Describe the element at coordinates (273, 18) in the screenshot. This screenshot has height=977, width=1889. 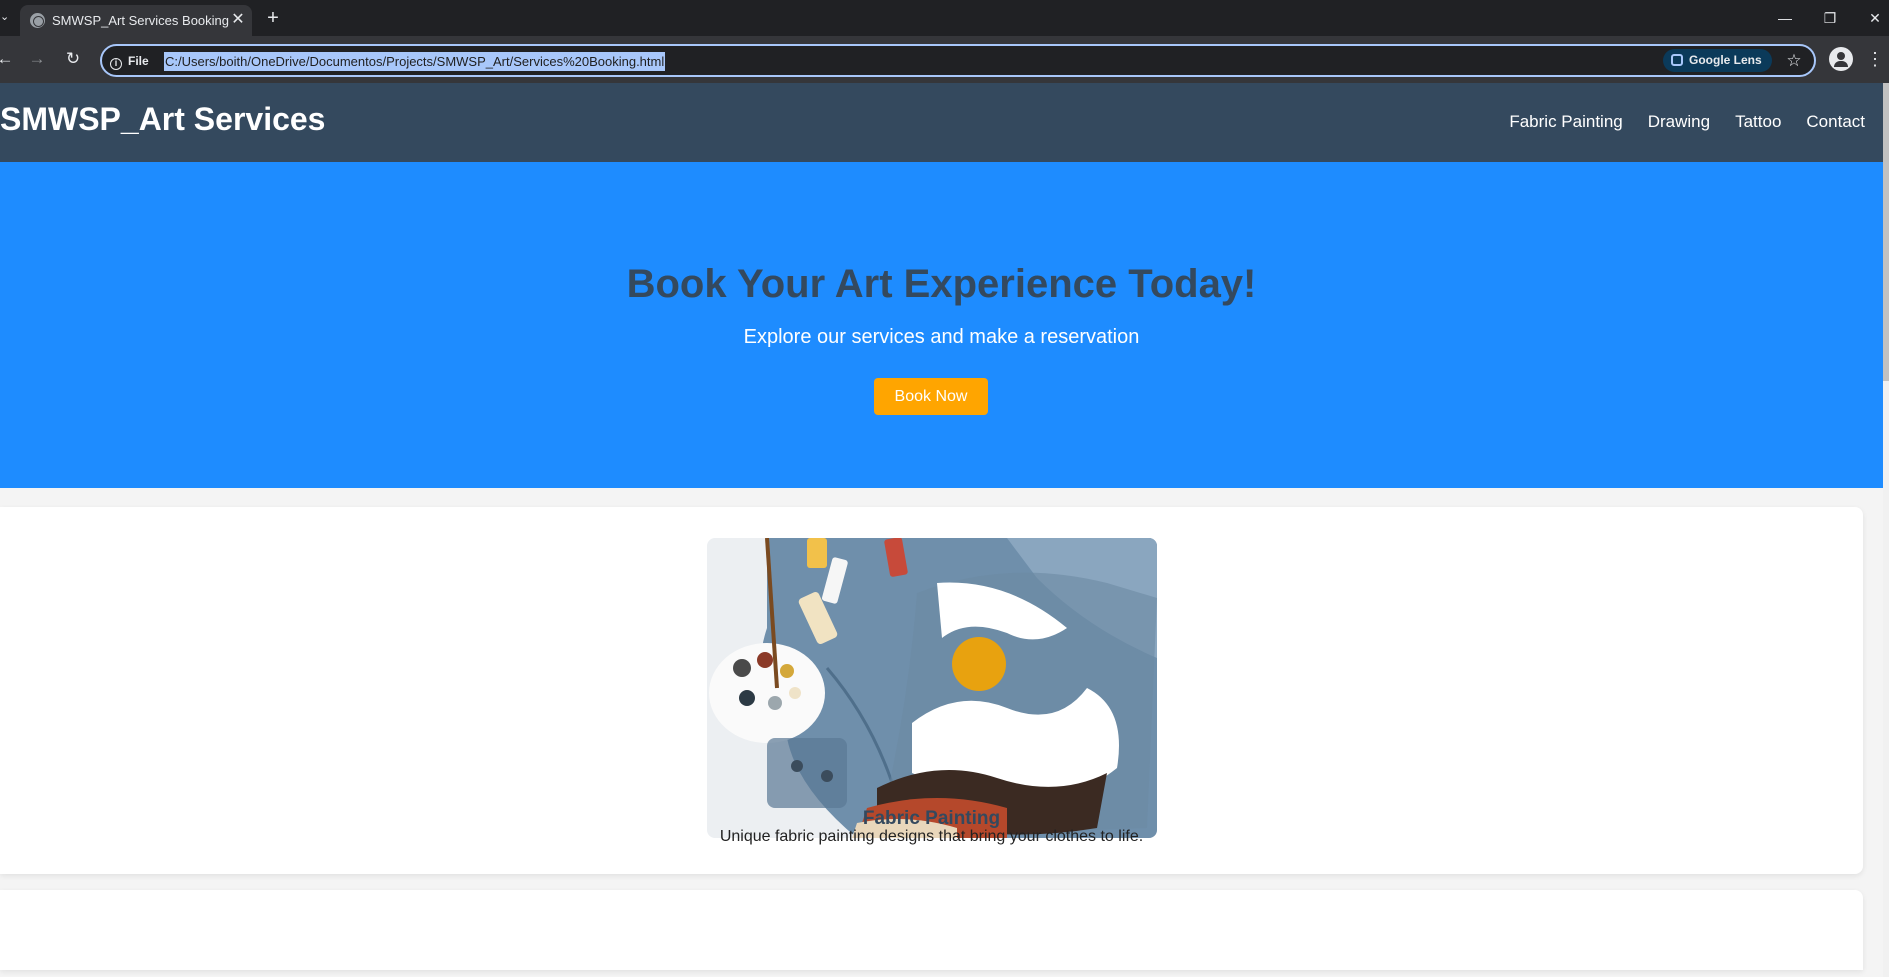
I see `new-tab-button: +` at that location.